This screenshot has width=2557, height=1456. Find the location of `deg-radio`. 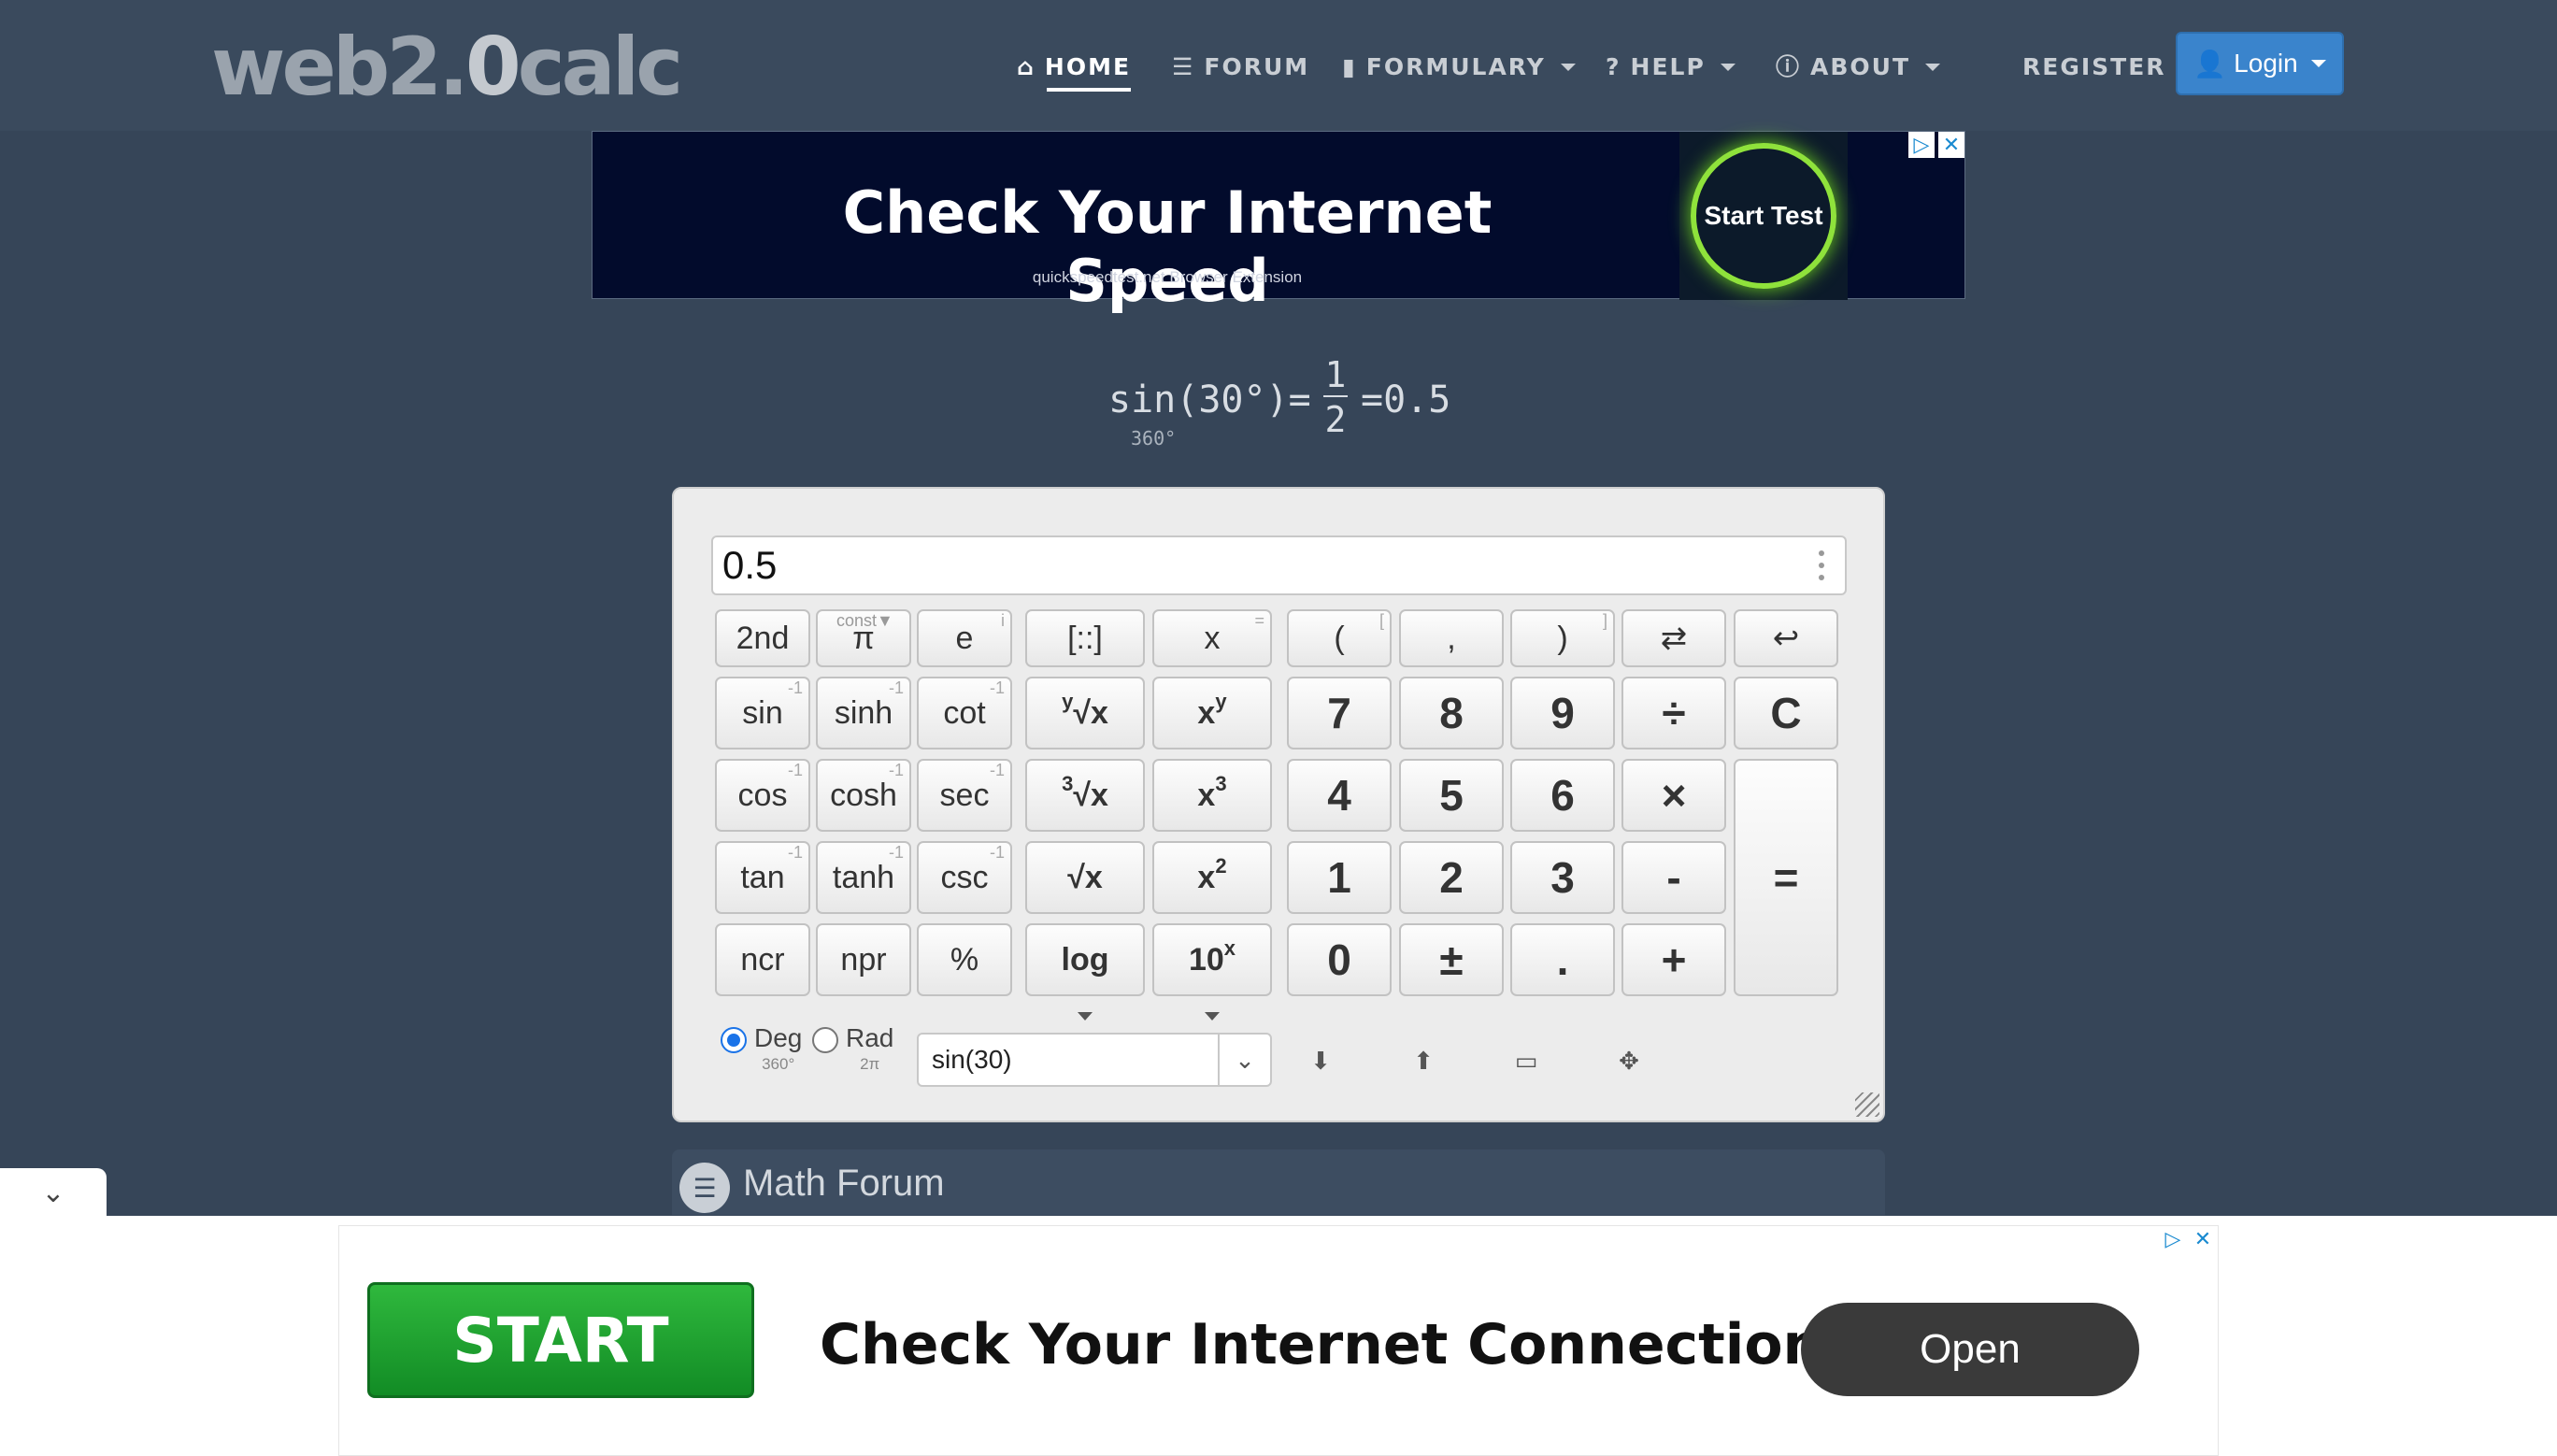

deg-radio is located at coordinates (734, 1040).